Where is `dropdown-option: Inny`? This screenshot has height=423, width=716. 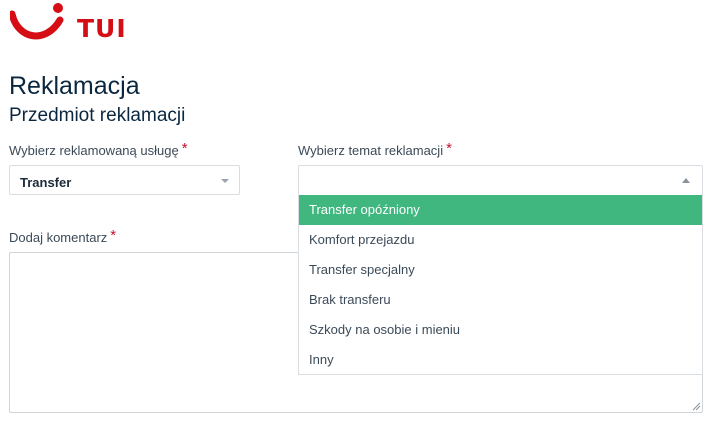 dropdown-option: Inny is located at coordinates (500, 360).